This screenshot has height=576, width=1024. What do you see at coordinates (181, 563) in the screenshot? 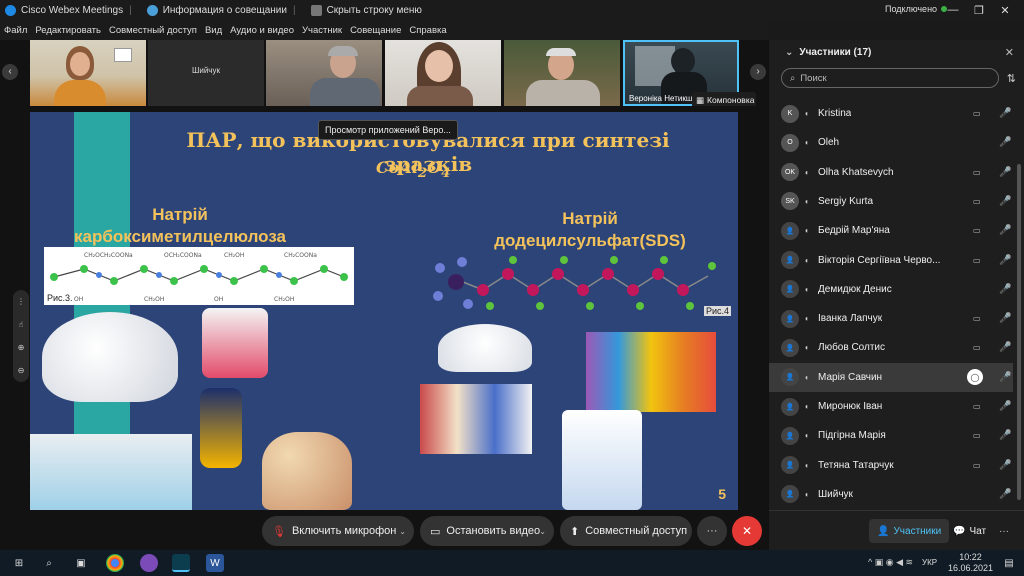
I see `webex-taskbar-icon` at bounding box center [181, 563].